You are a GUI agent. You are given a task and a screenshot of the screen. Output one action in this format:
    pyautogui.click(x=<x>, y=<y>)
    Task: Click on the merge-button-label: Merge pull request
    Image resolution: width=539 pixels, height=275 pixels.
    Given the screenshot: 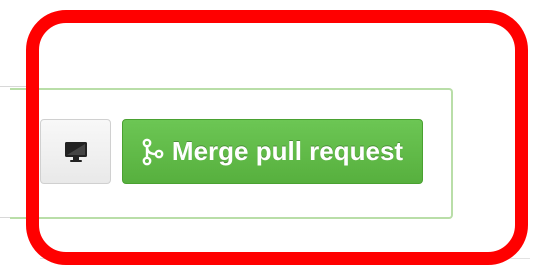 What is the action you would take?
    pyautogui.click(x=287, y=151)
    